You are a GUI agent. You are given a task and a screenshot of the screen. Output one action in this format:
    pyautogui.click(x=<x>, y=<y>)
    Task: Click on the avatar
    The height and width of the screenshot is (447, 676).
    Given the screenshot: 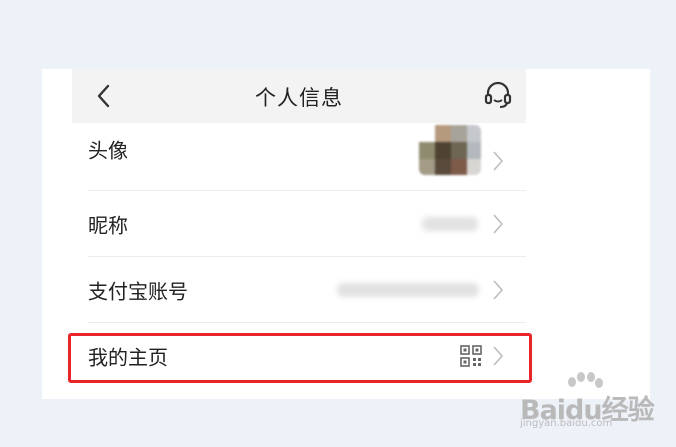 What is the action you would take?
    pyautogui.click(x=450, y=150)
    